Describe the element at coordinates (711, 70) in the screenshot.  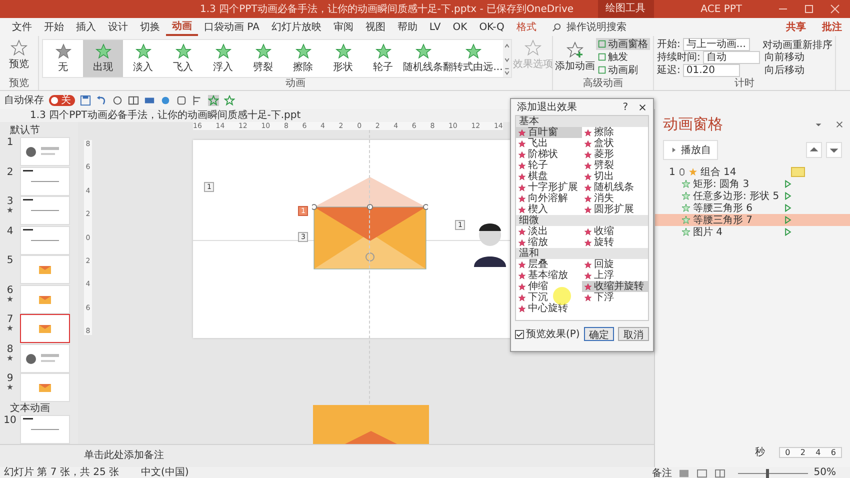
I see `delay-field: 01.20` at that location.